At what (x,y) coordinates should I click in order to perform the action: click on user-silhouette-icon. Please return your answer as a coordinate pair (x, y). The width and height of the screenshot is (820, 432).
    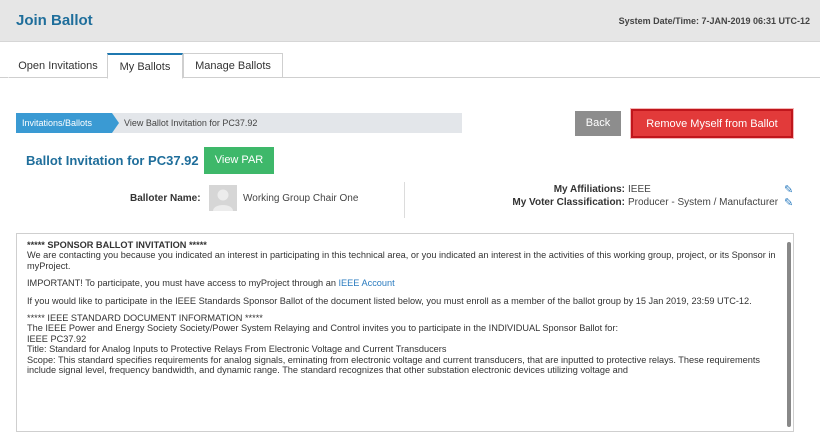
    Looking at the image, I should click on (223, 198).